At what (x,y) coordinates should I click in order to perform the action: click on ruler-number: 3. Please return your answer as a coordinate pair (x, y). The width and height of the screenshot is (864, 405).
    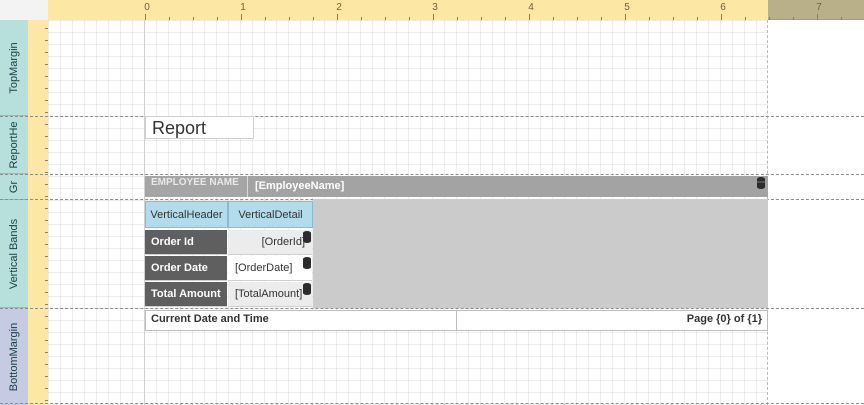
    Looking at the image, I should click on (435, 7).